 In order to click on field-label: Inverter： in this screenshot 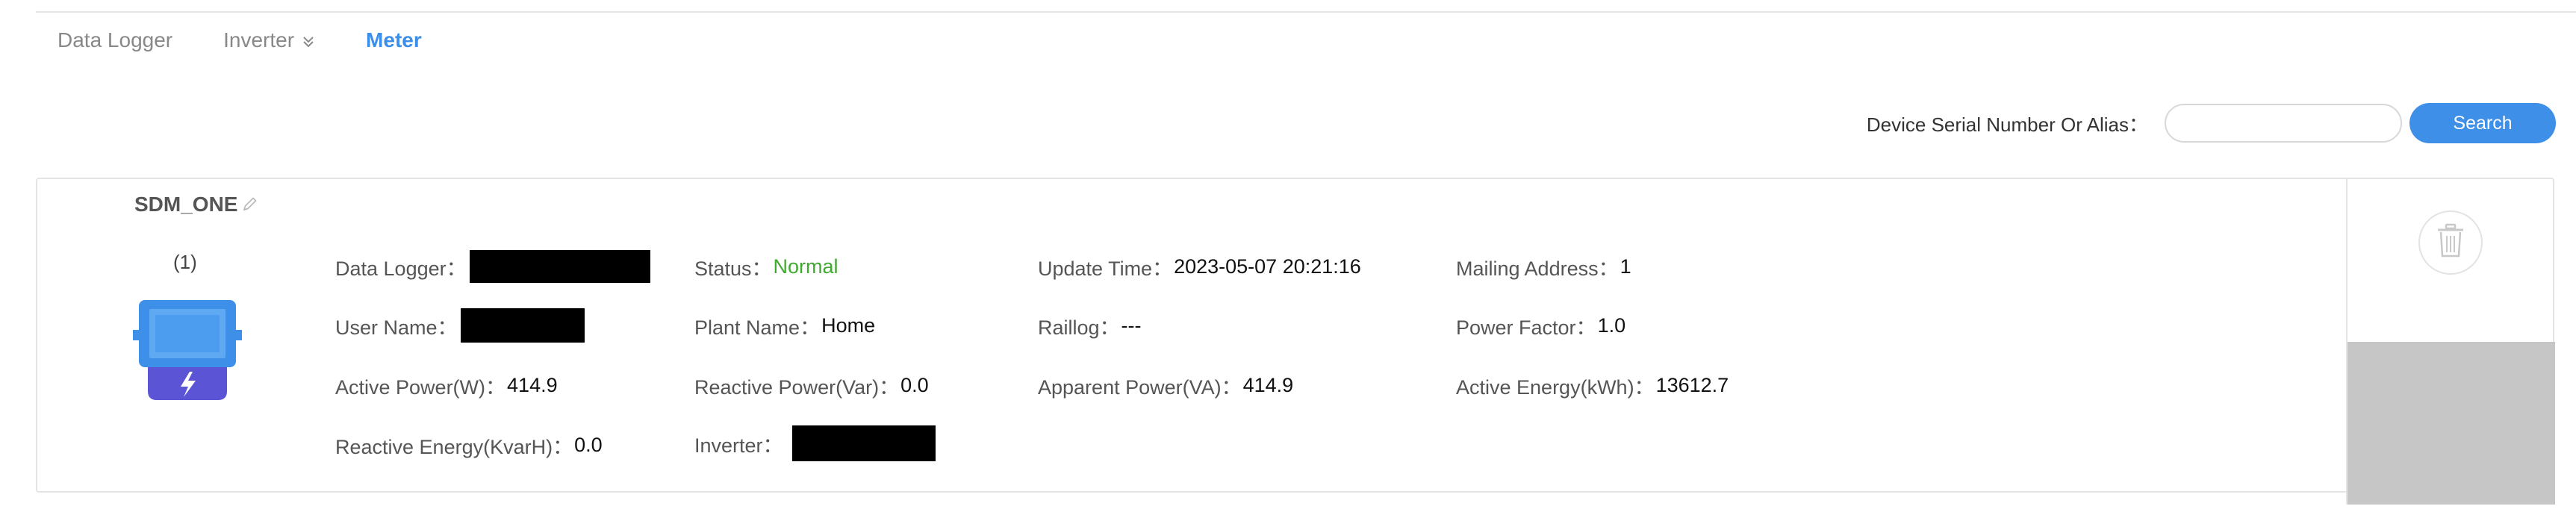, I will do `click(738, 445)`.